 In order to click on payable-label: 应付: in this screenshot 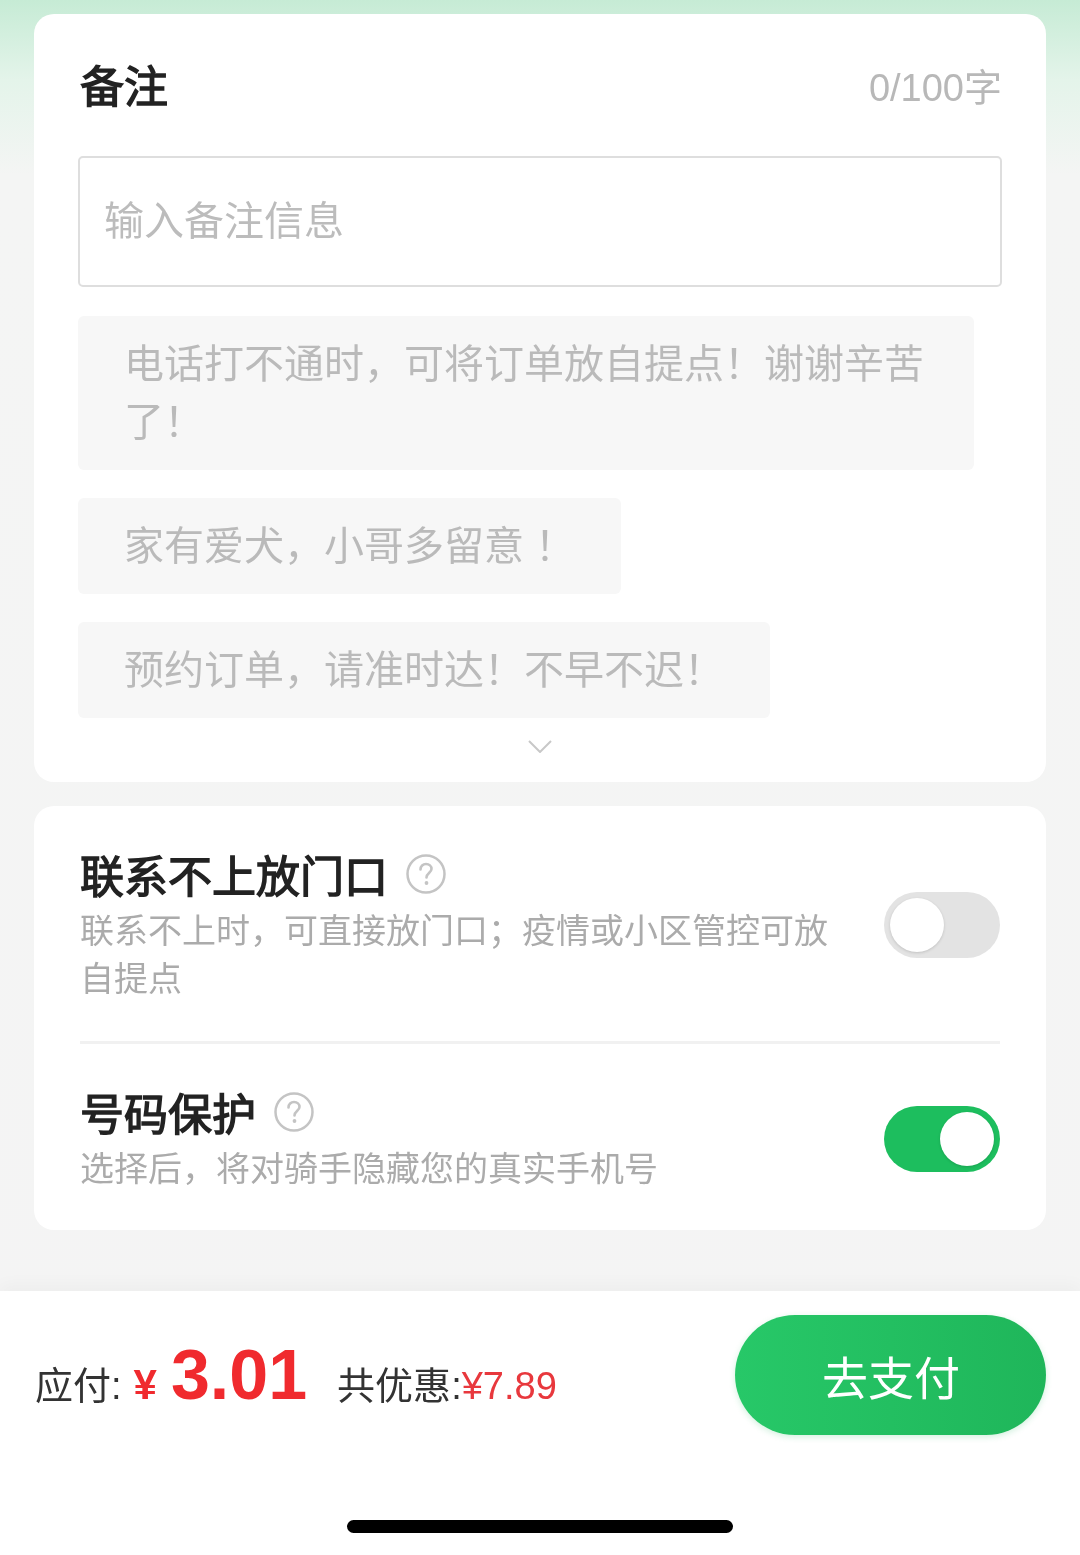, I will do `click(78, 1386)`.